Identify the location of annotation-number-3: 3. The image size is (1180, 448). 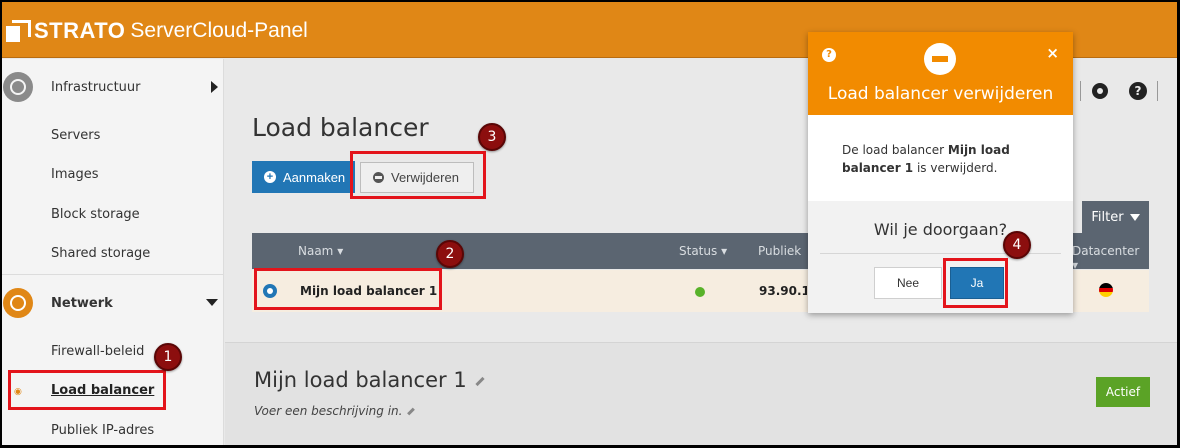
(492, 137).